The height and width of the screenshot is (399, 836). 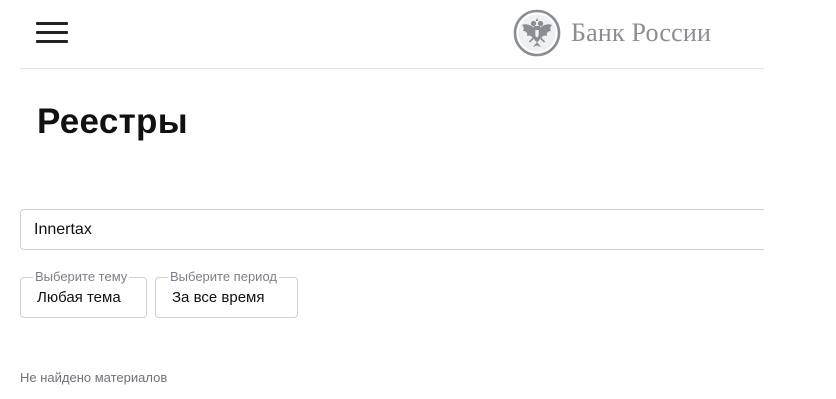 I want to click on topic-select-label: Выберите тему, so click(x=81, y=277).